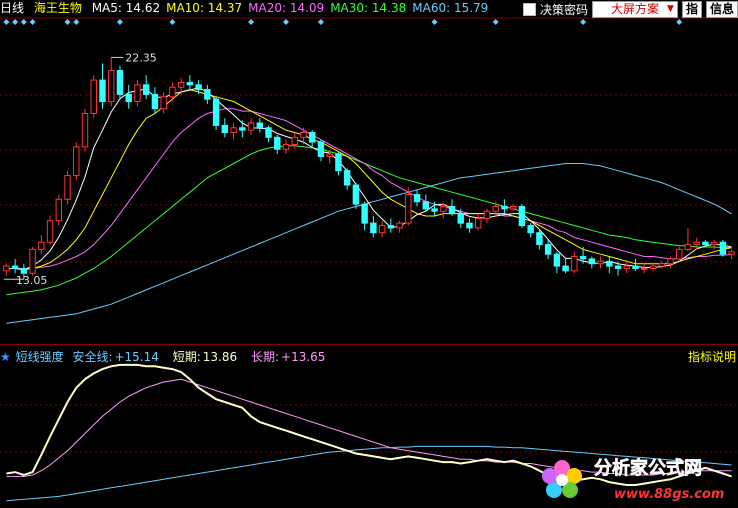 This screenshot has height=508, width=738. I want to click on period-label: 日线, so click(12, 8).